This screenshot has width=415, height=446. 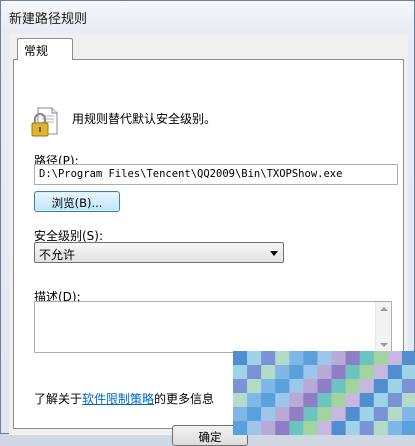 What do you see at coordinates (207, 16) in the screenshot?
I see `title-bar: 新建路径规则` at bounding box center [207, 16].